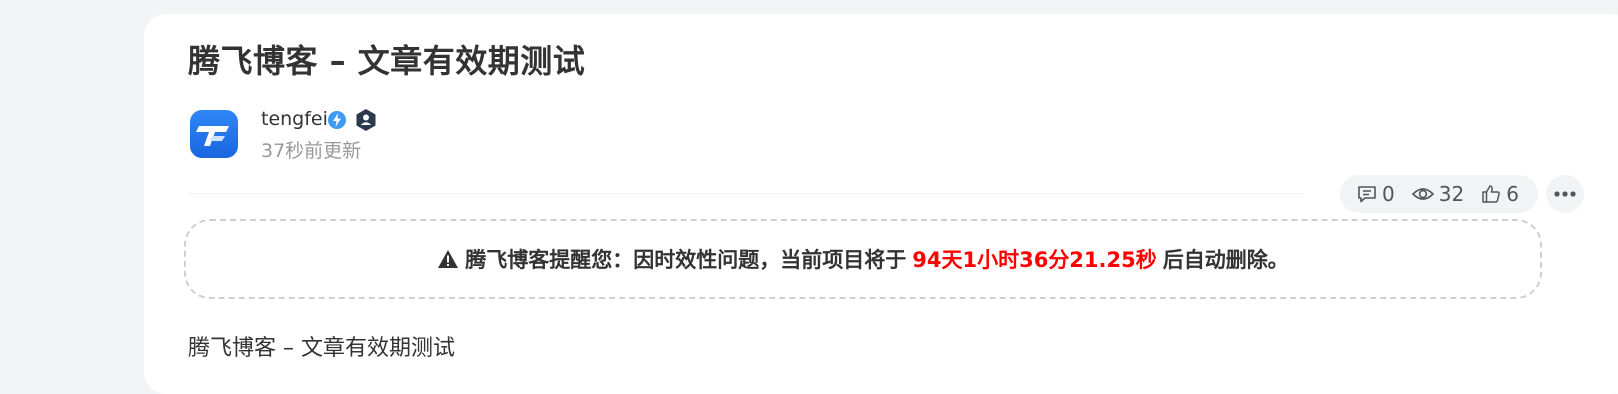 This screenshot has width=1618, height=394. Describe the element at coordinates (387, 61) in the screenshot. I see `post-title: 腾飞博客 – 文章有效期测试` at that location.